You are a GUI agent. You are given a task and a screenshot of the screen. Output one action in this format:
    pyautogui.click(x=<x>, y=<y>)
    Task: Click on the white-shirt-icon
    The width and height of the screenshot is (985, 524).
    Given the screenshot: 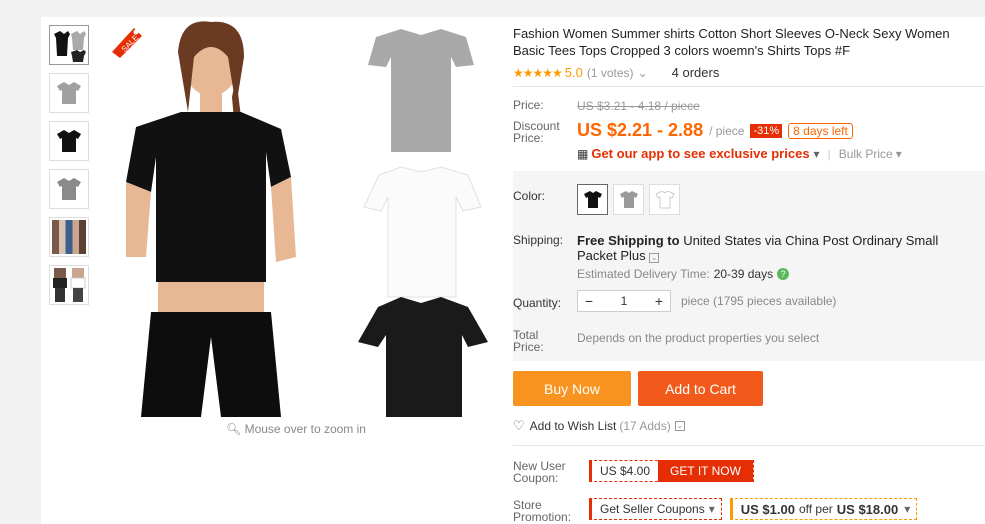 What is the action you would take?
    pyautogui.click(x=665, y=200)
    